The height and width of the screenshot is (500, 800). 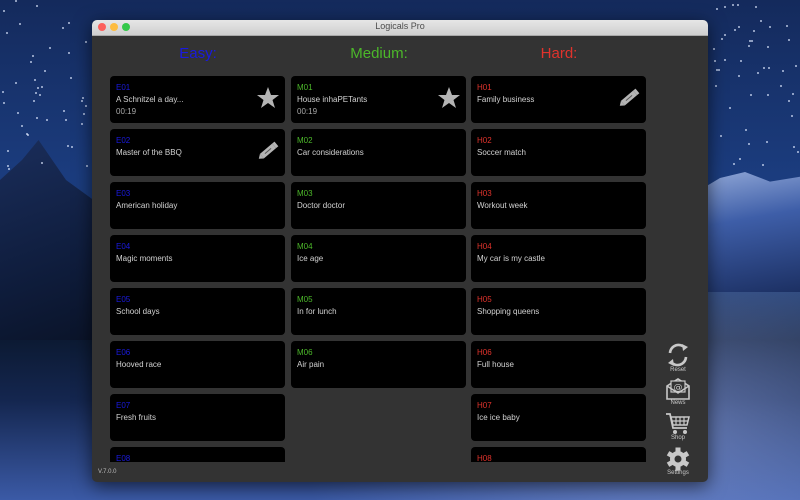 I want to click on puzzle-name: American holiday, so click(x=147, y=205).